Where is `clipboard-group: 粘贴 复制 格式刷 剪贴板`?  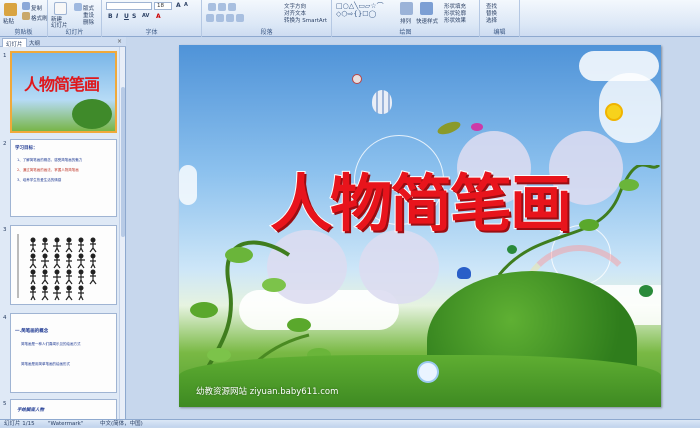
clipboard-group: 粘贴 复制 格式刷 剪贴板 is located at coordinates (24, 18).